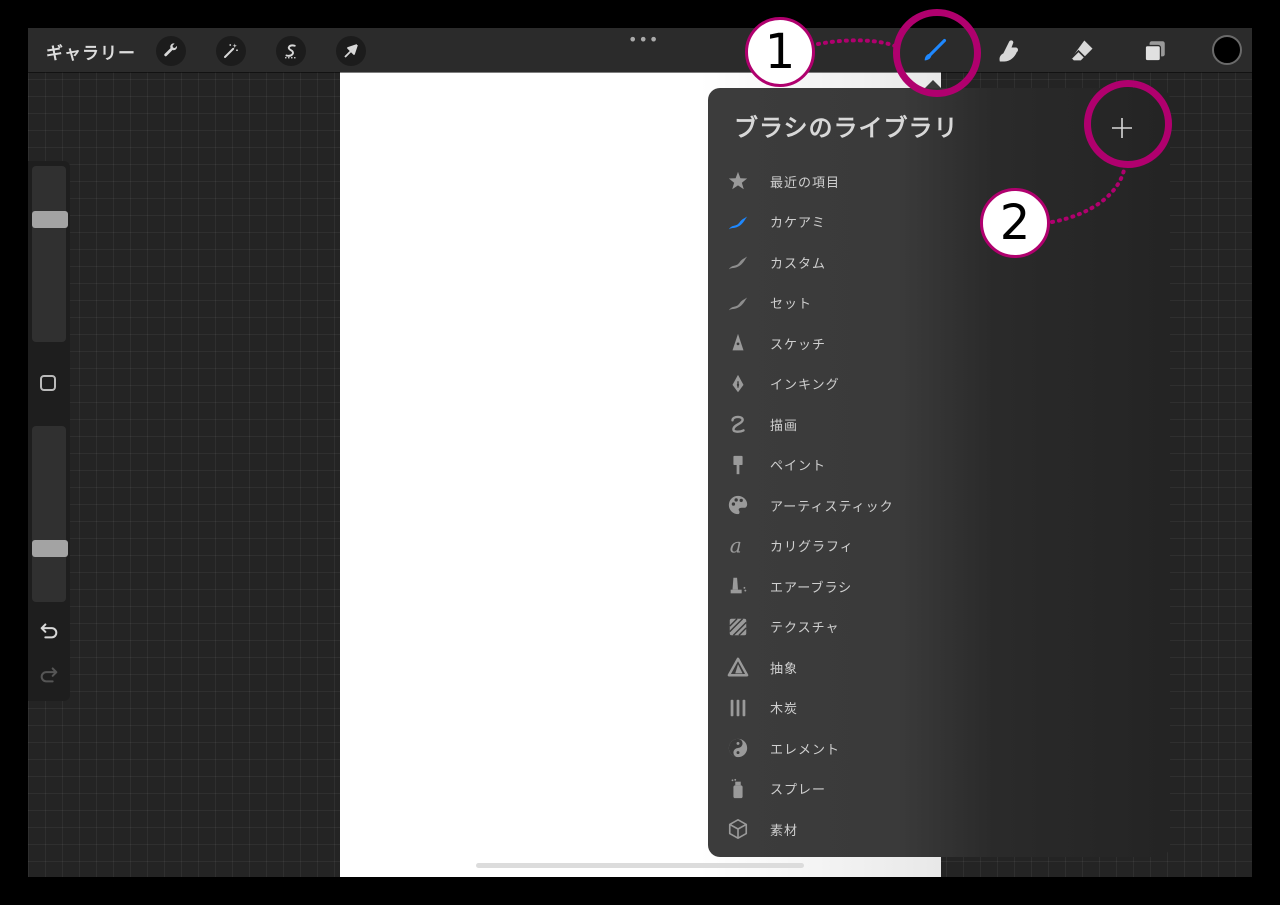 This screenshot has width=1280, height=905. I want to click on brush-category-item: エアーブラシ, so click(853, 586).